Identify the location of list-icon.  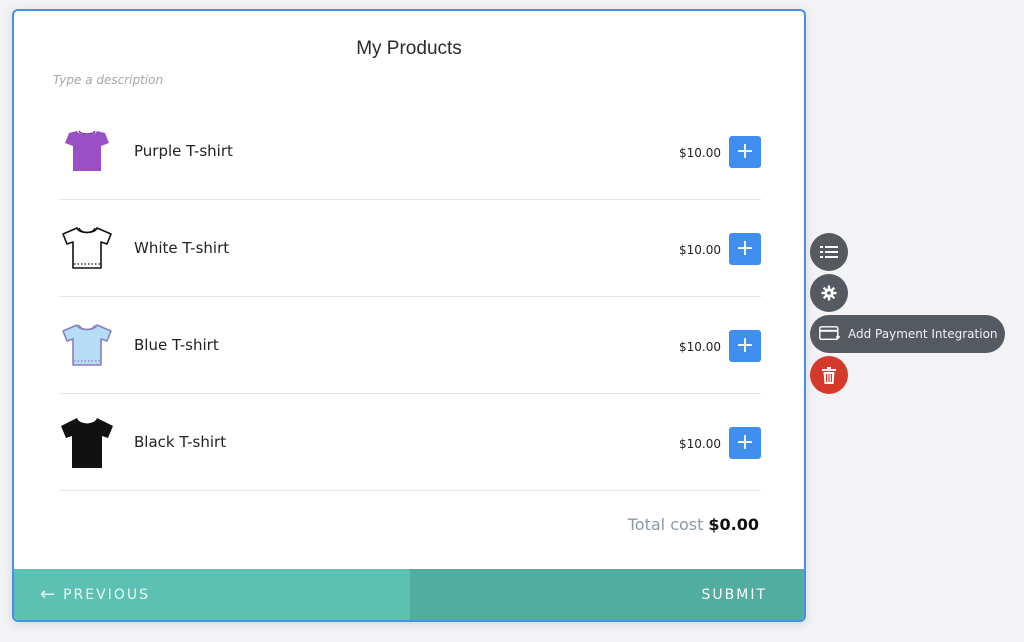
(829, 252).